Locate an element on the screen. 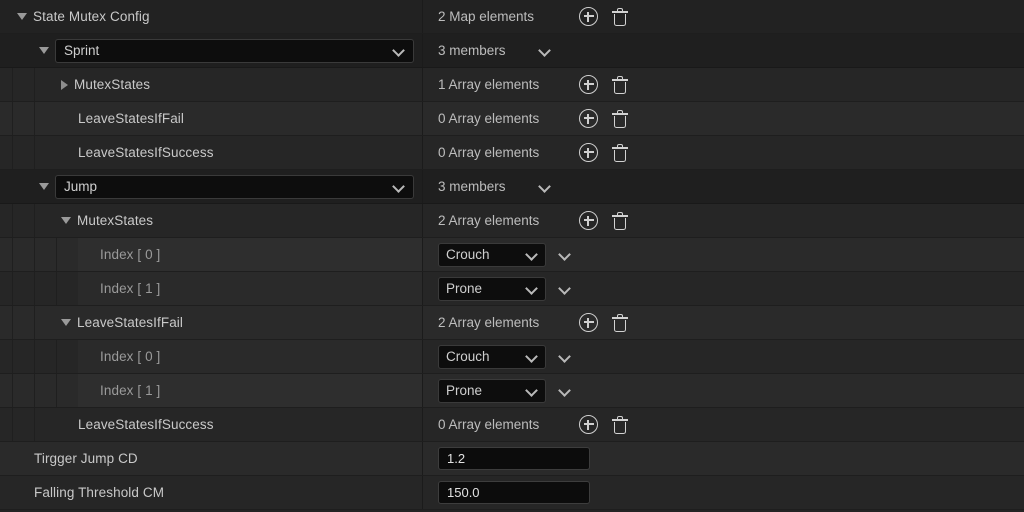 The width and height of the screenshot is (1024, 512). number-input-falling-threshold-cm: 150.0 is located at coordinates (514, 492).